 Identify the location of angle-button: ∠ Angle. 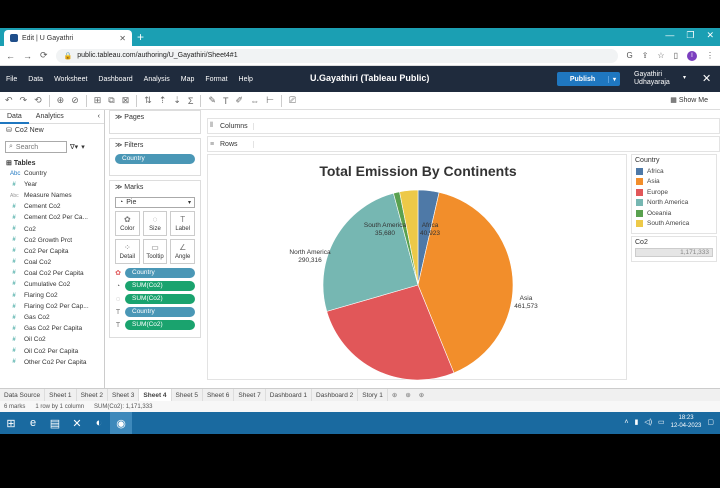
(182, 251).